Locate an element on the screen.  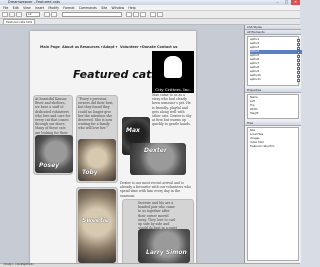
bold-button is located at coordinates (47, 14).